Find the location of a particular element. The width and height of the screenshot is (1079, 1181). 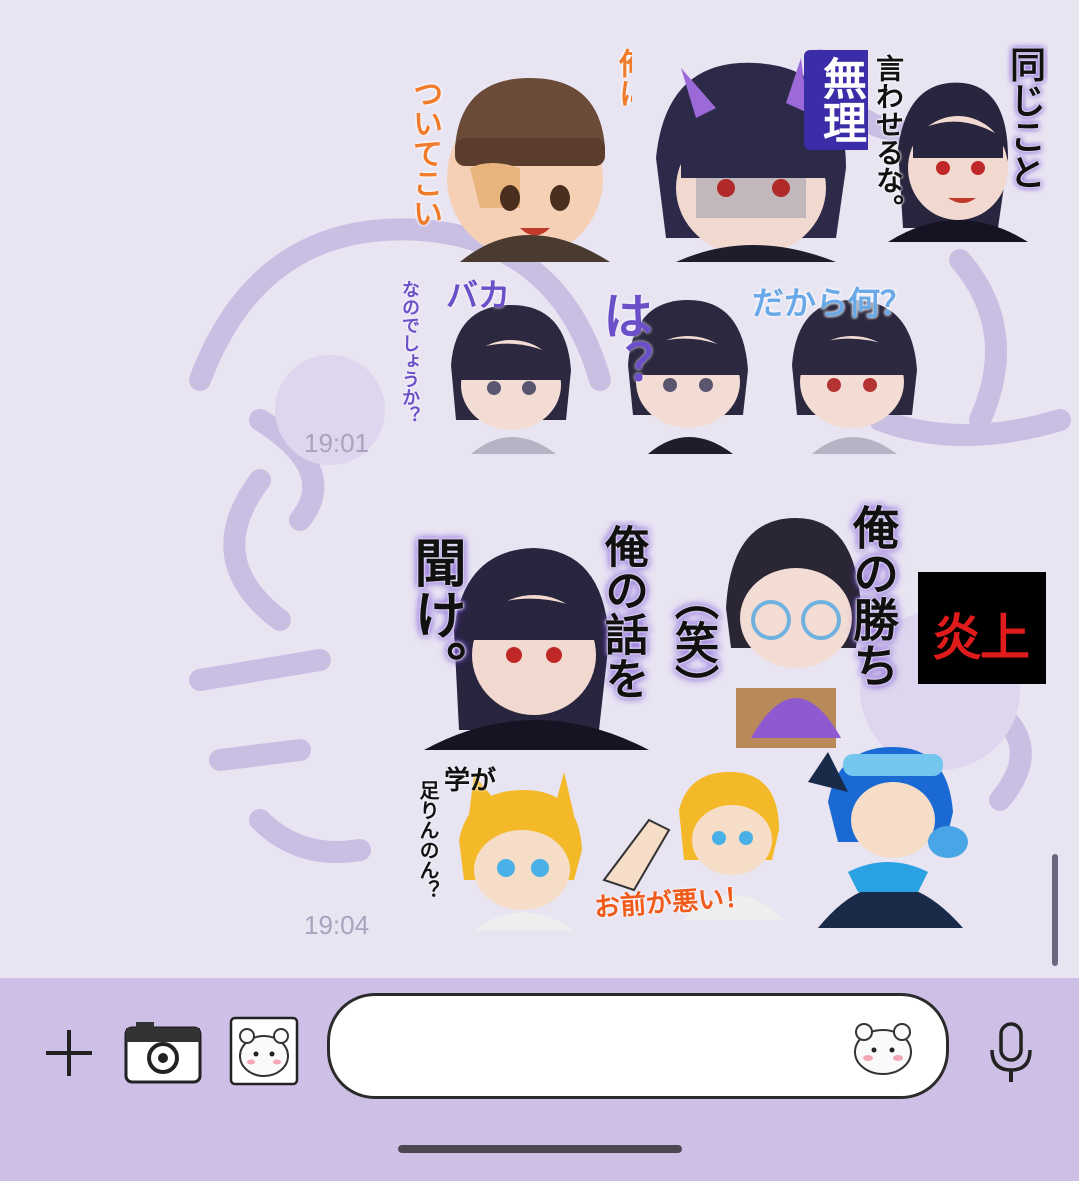

sticker-text: 同じこと is located at coordinates (1024, 118).